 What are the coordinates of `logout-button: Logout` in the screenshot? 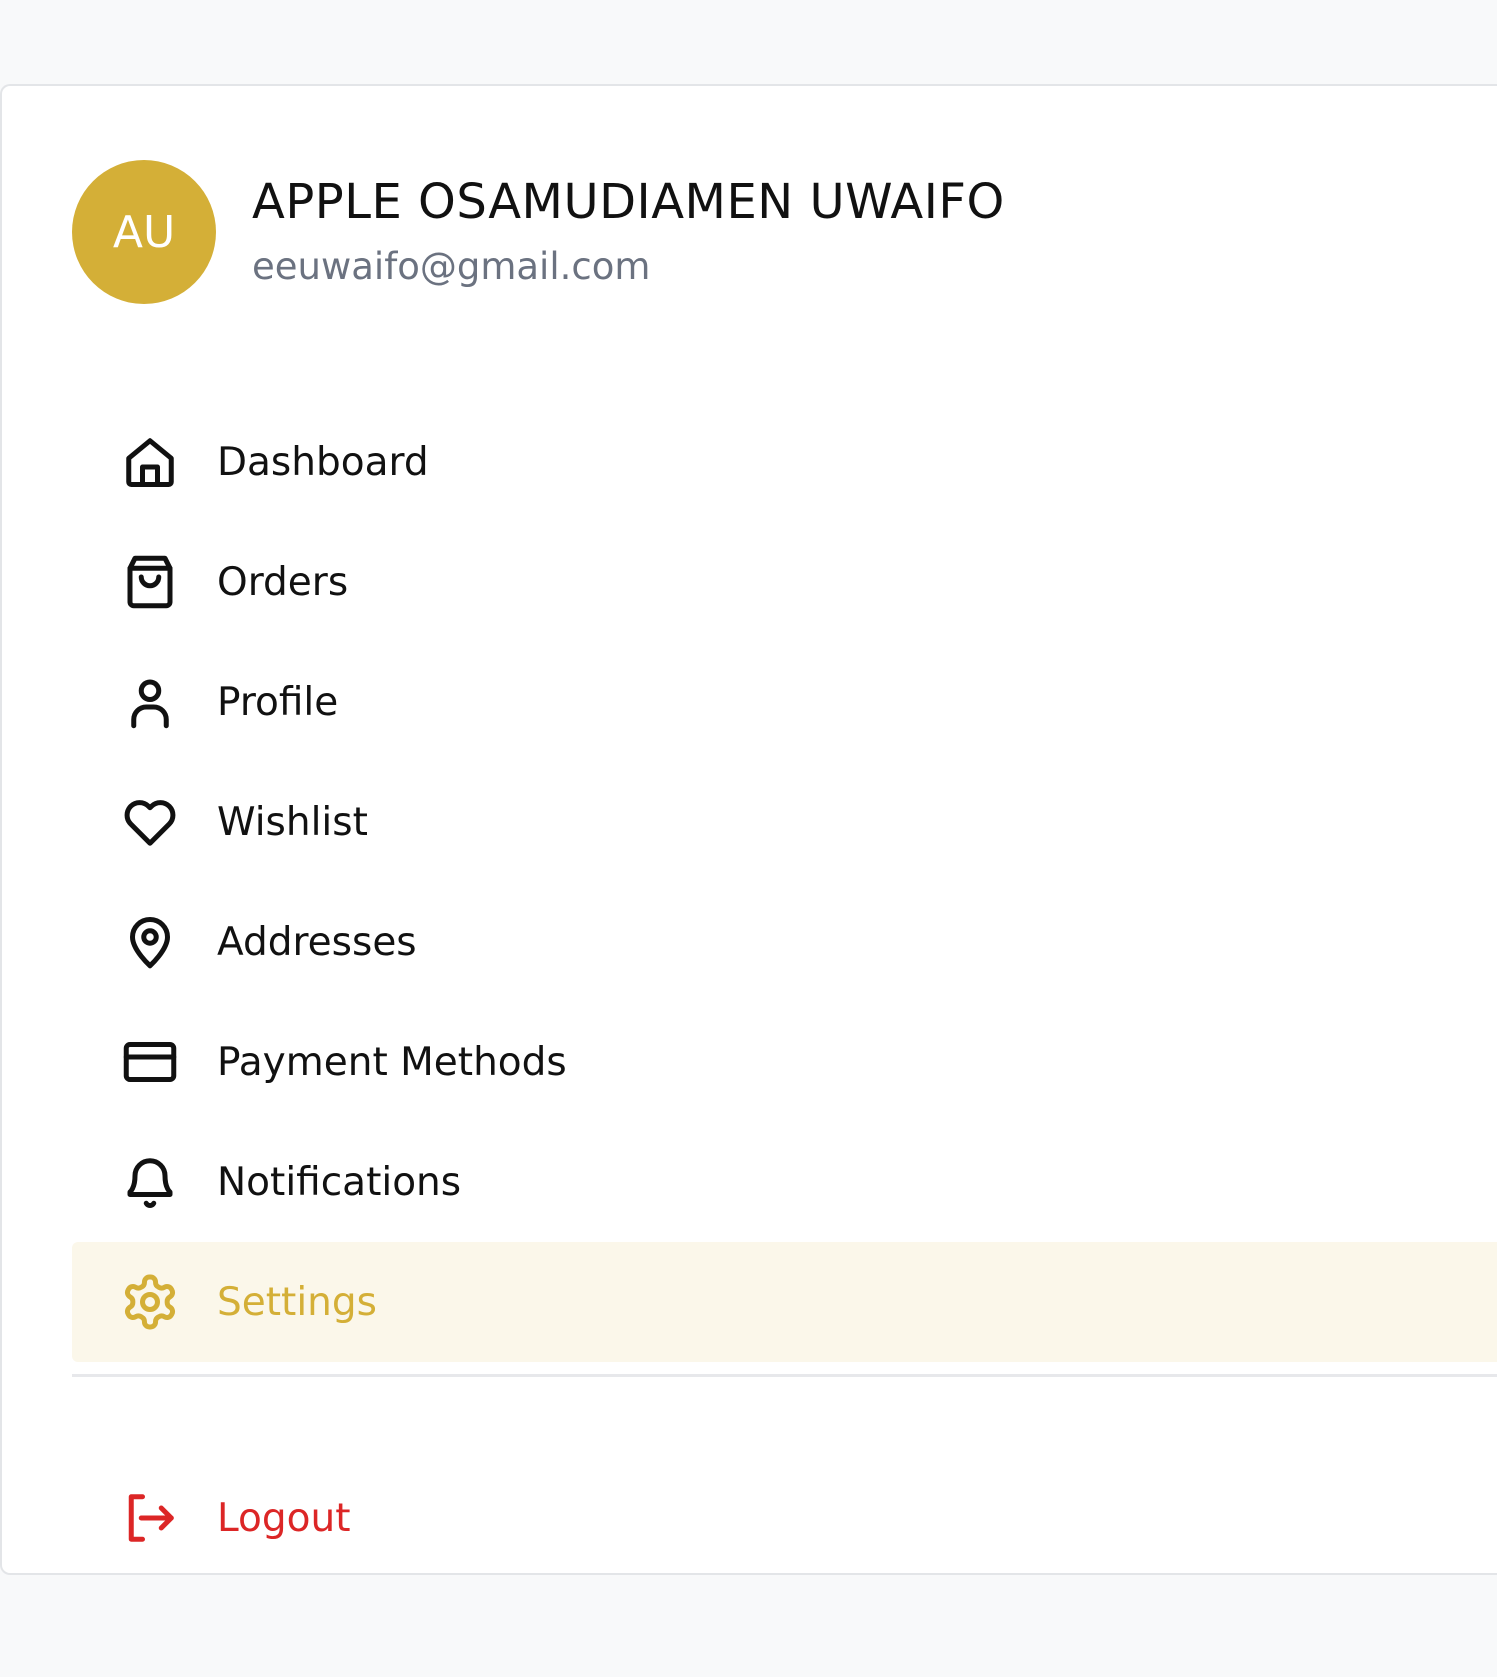 It's located at (784, 1518).